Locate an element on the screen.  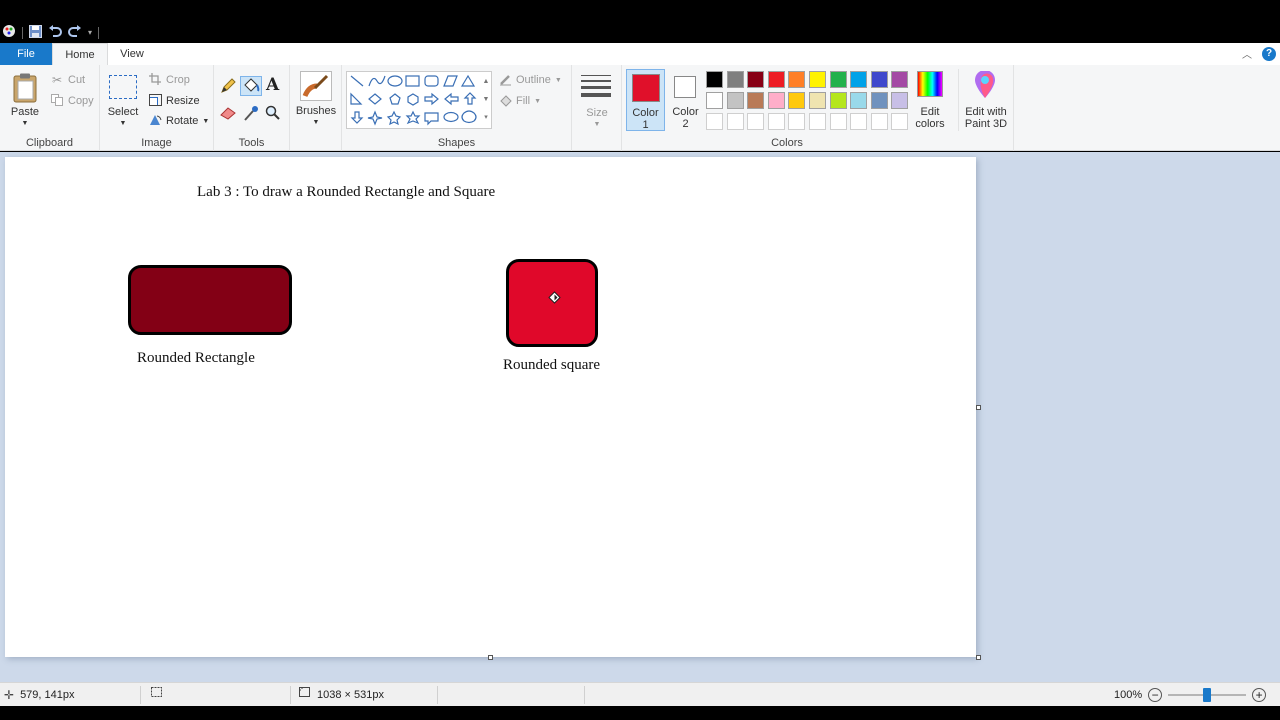
selection-size is located at coordinates (156, 695).